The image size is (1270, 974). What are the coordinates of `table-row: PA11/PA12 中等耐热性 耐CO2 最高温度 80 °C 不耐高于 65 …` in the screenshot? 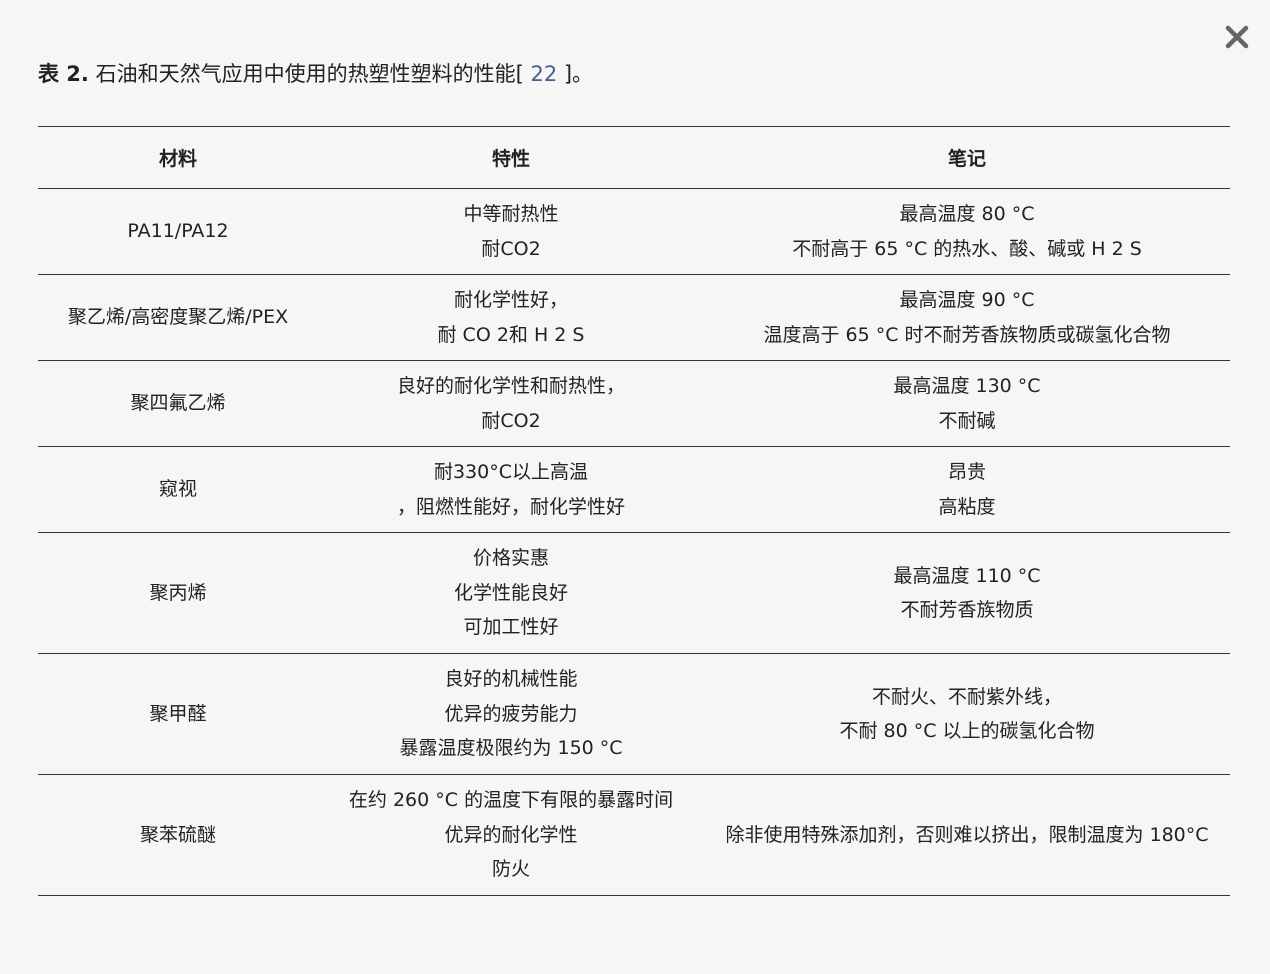 It's located at (634, 231).